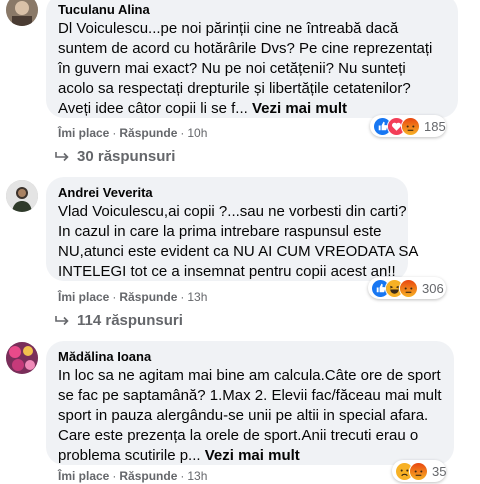  I want to click on reaction-summary: 306, so click(407, 288).